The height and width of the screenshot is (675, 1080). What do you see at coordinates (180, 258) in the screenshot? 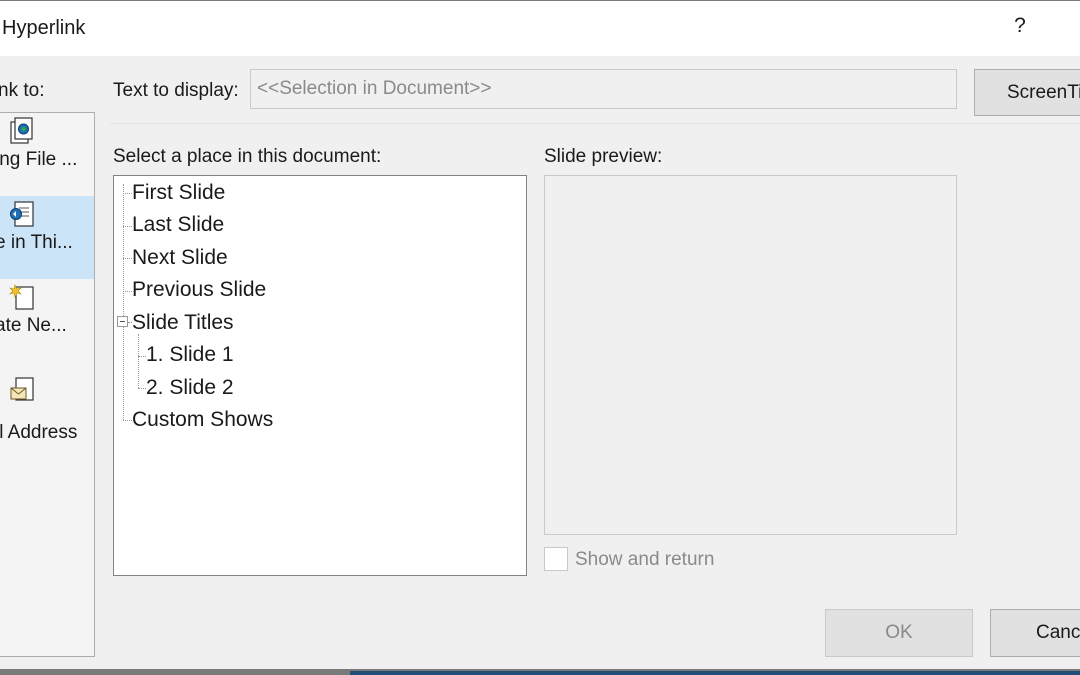
I see `tree-item-next-slide: Next Slide` at bounding box center [180, 258].